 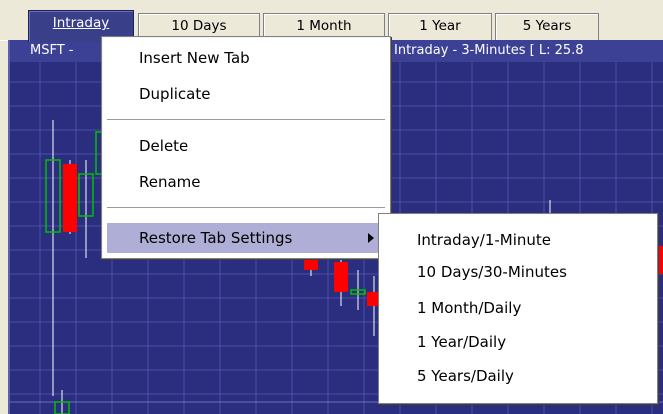 I want to click on submenu-intraday-1-minute: Intraday/1-Minute, so click(x=518, y=240).